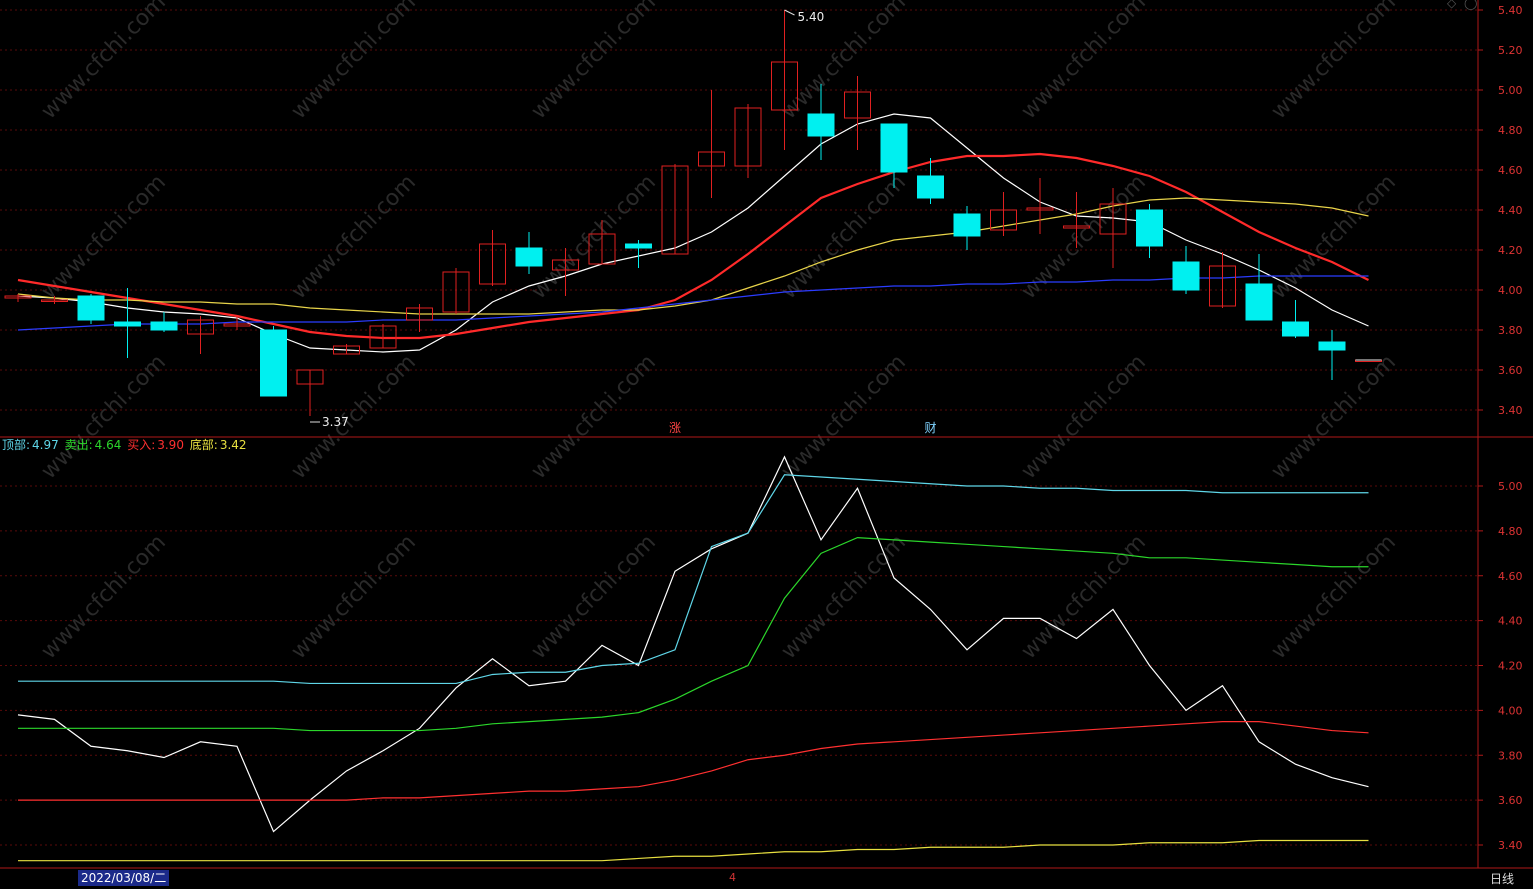  What do you see at coordinates (811, 17) in the screenshot?
I see `high-label: 5.40` at bounding box center [811, 17].